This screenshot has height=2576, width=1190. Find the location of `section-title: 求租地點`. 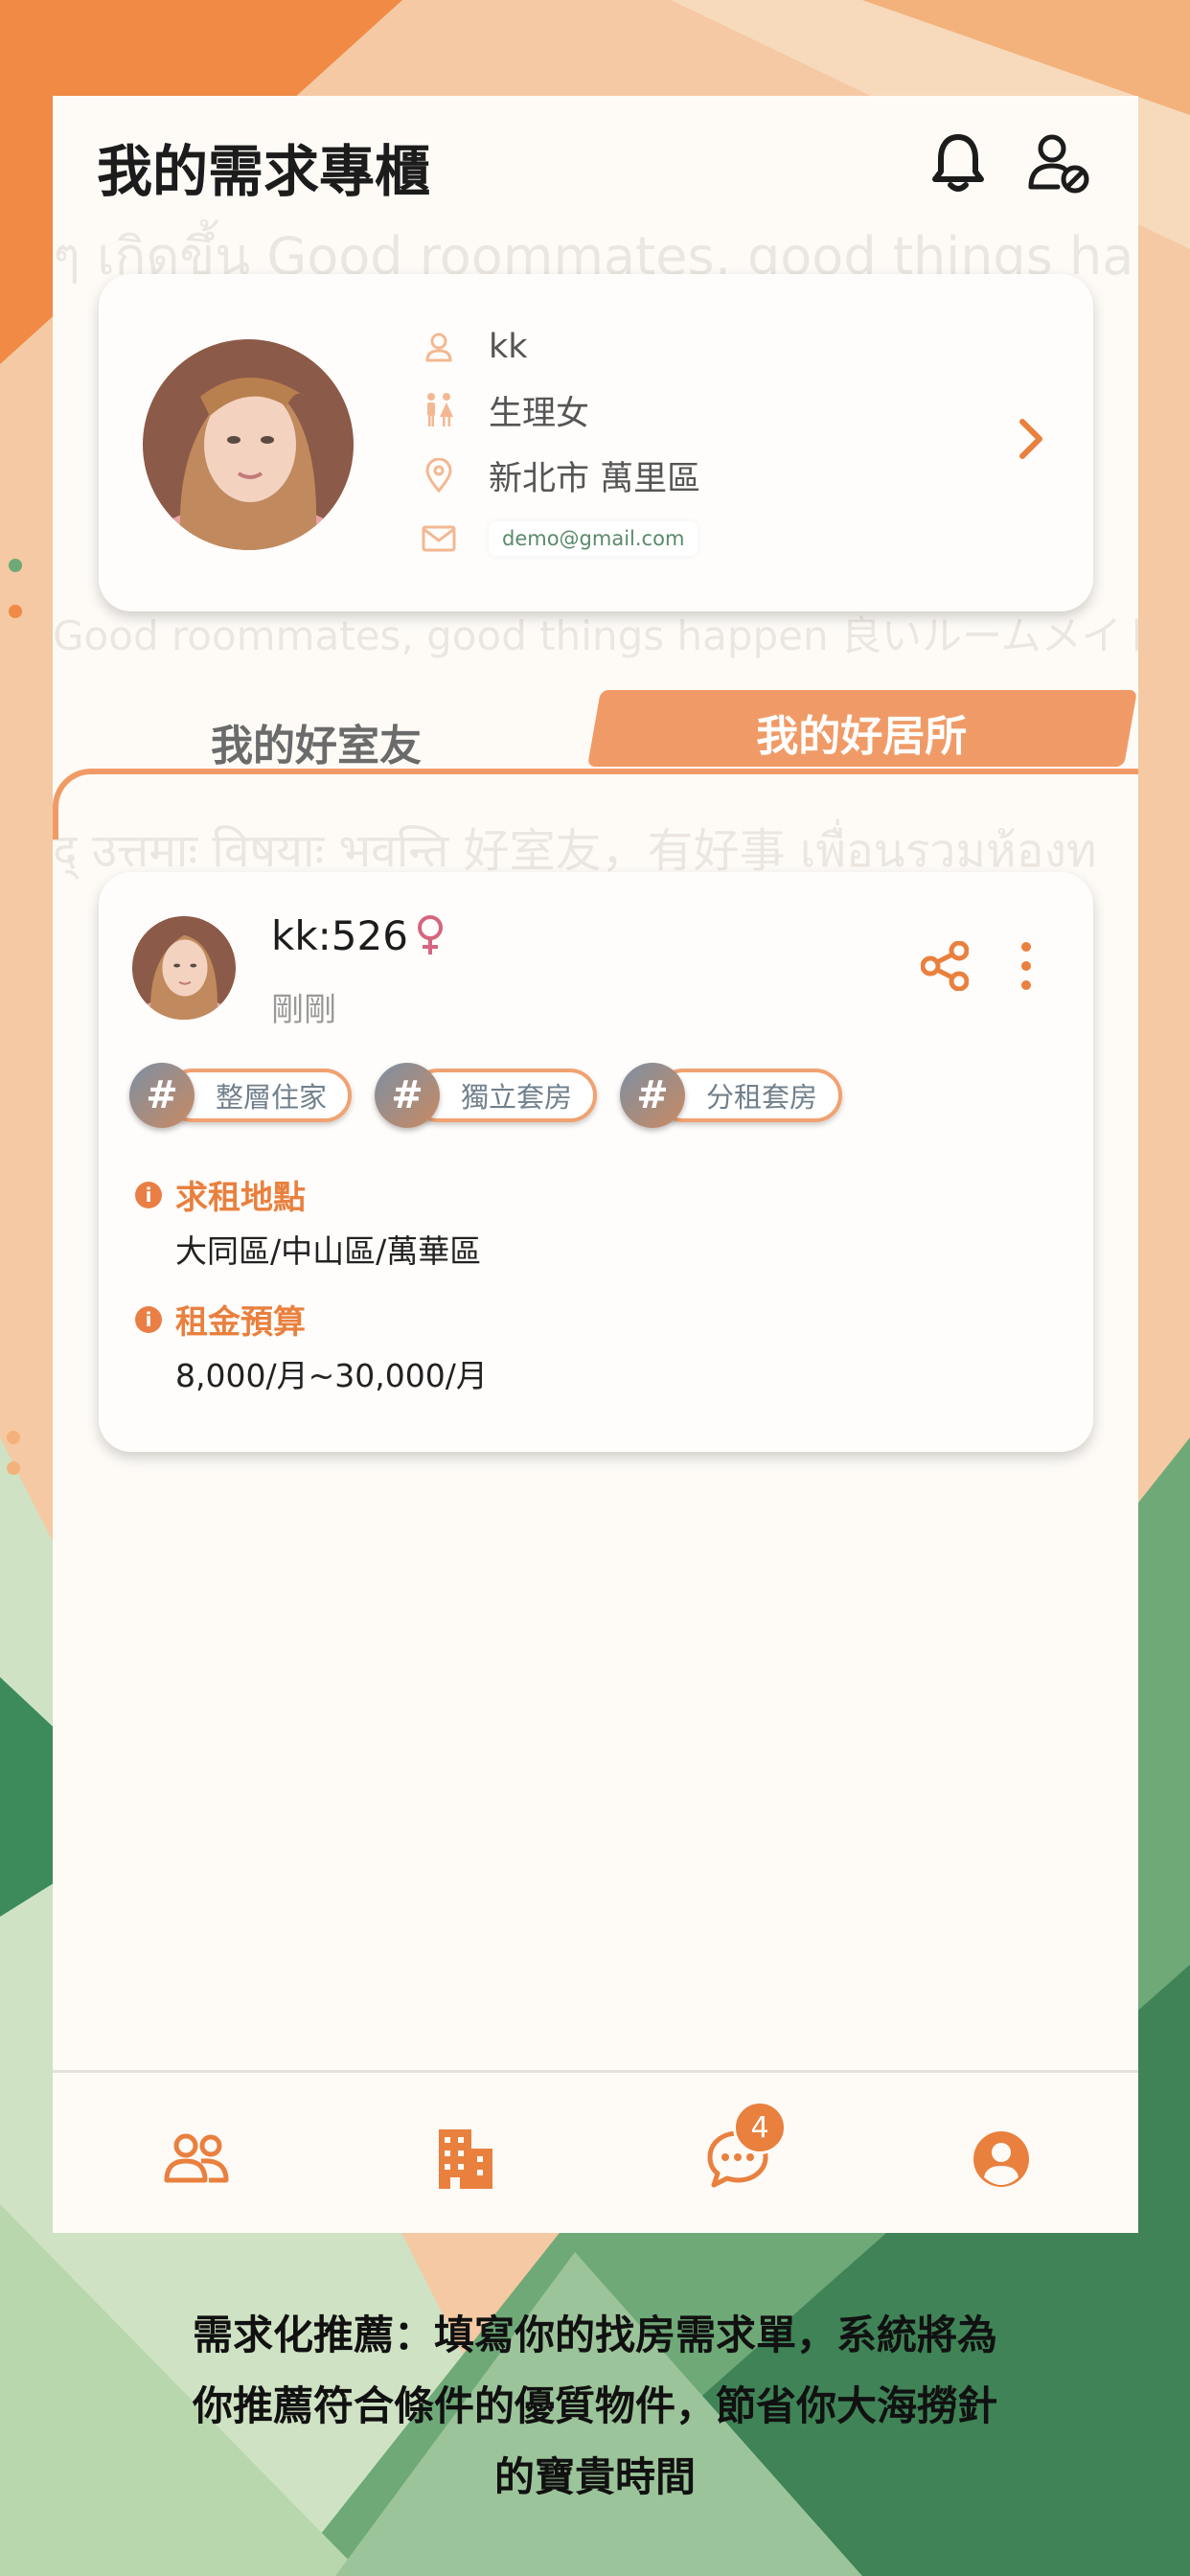

section-title: 求租地點 is located at coordinates (241, 1198).